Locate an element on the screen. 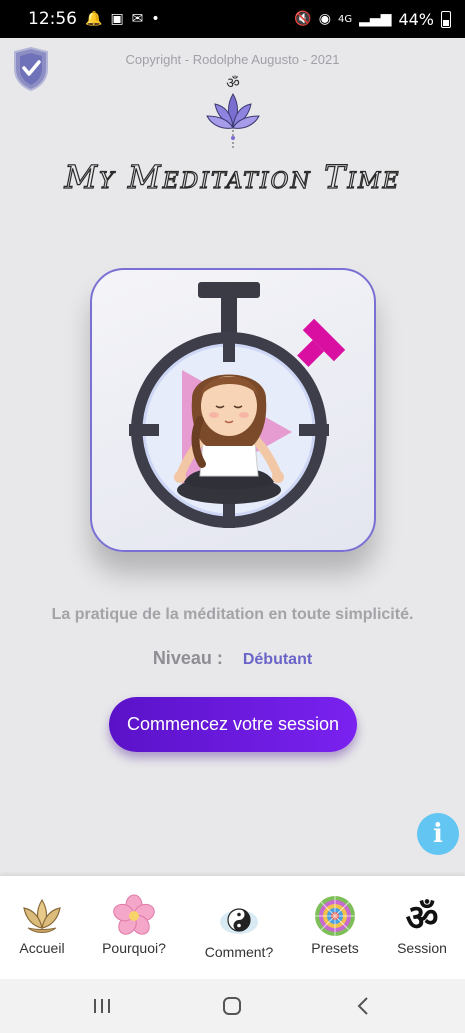 Image resolution: width=465 pixels, height=1033 pixels. nav-label-presets: Presets is located at coordinates (335, 948).